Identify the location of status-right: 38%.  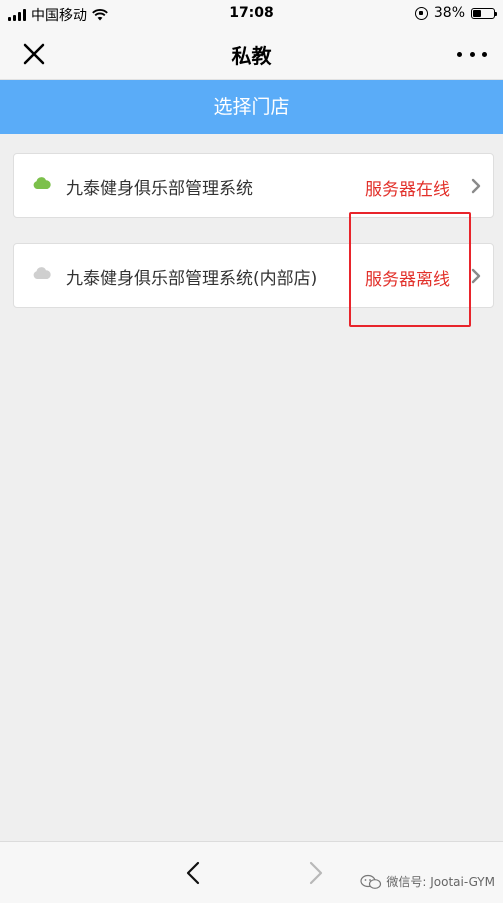
(455, 13).